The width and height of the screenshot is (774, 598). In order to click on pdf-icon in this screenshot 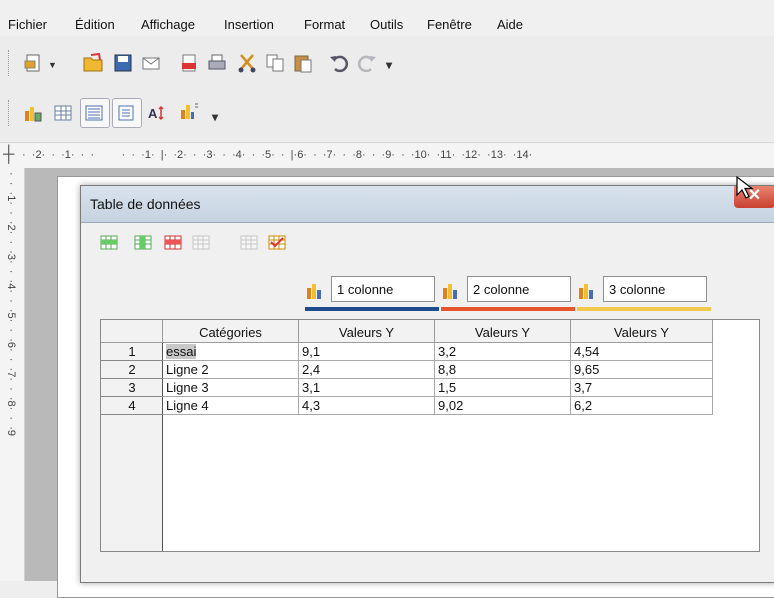, I will do `click(189, 63)`.